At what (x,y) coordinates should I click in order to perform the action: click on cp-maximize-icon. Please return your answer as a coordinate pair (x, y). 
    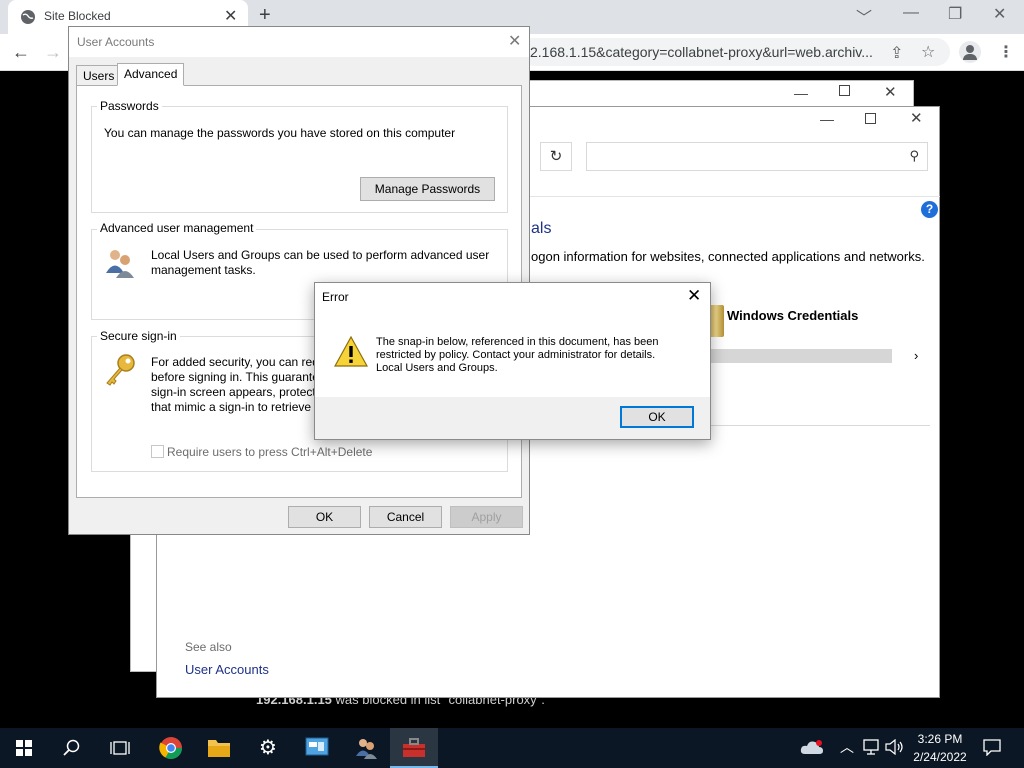
    Looking at the image, I should click on (870, 118).